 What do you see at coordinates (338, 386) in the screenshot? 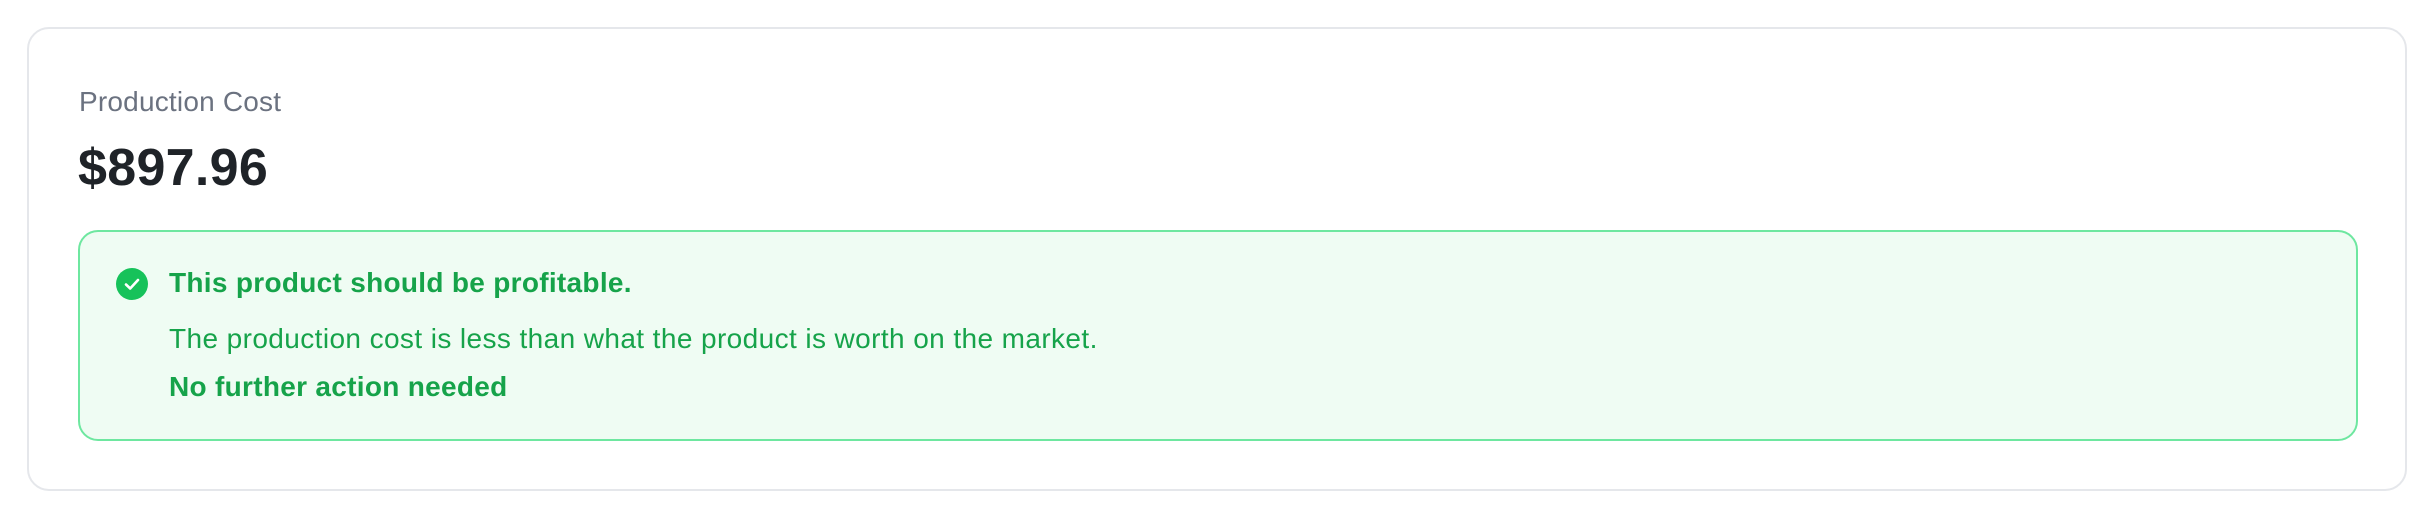
I see `alert-action-text: No further action needed` at bounding box center [338, 386].